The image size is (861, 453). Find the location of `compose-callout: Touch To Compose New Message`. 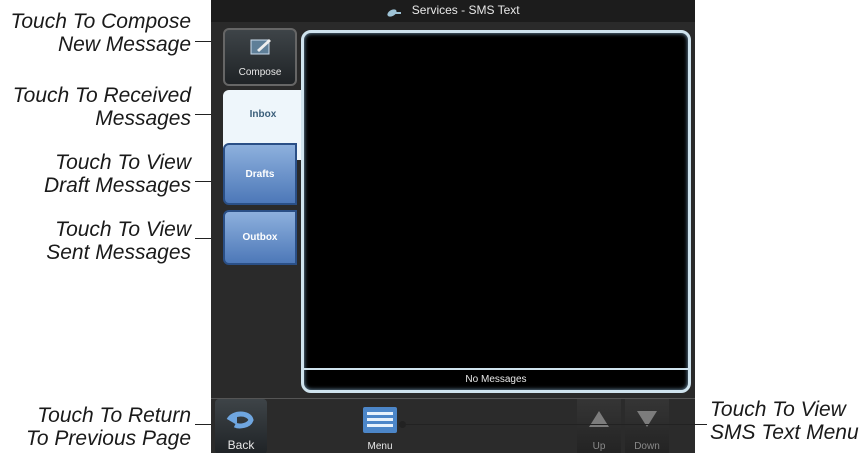

compose-callout: Touch To Compose New Message is located at coordinates (100, 33).